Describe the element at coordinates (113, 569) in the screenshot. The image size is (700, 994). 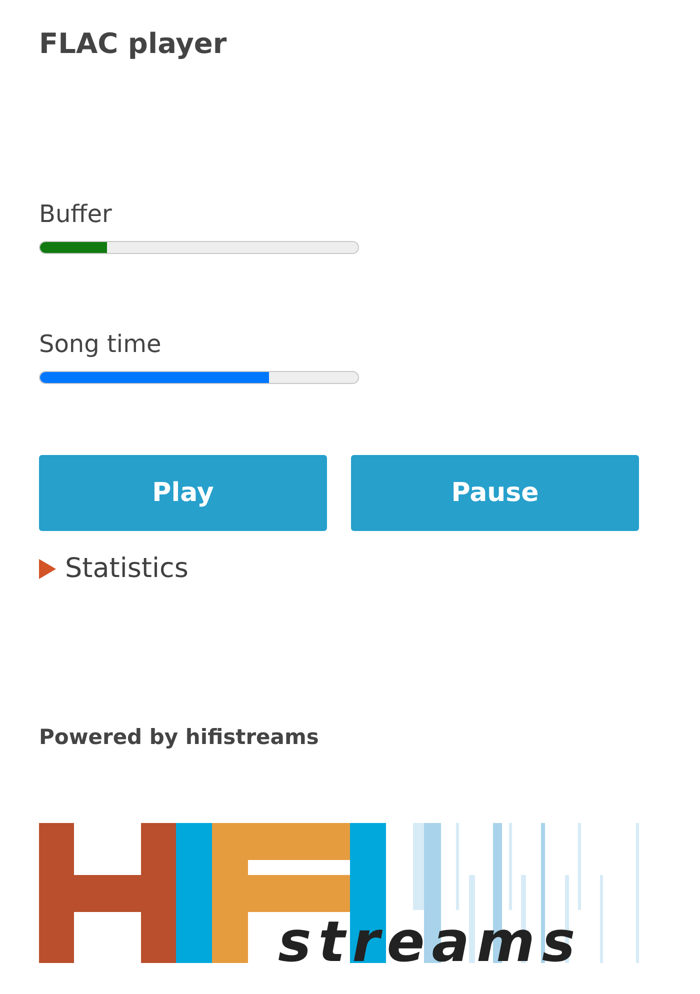
I see `statistics-toggle: Statistics` at that location.